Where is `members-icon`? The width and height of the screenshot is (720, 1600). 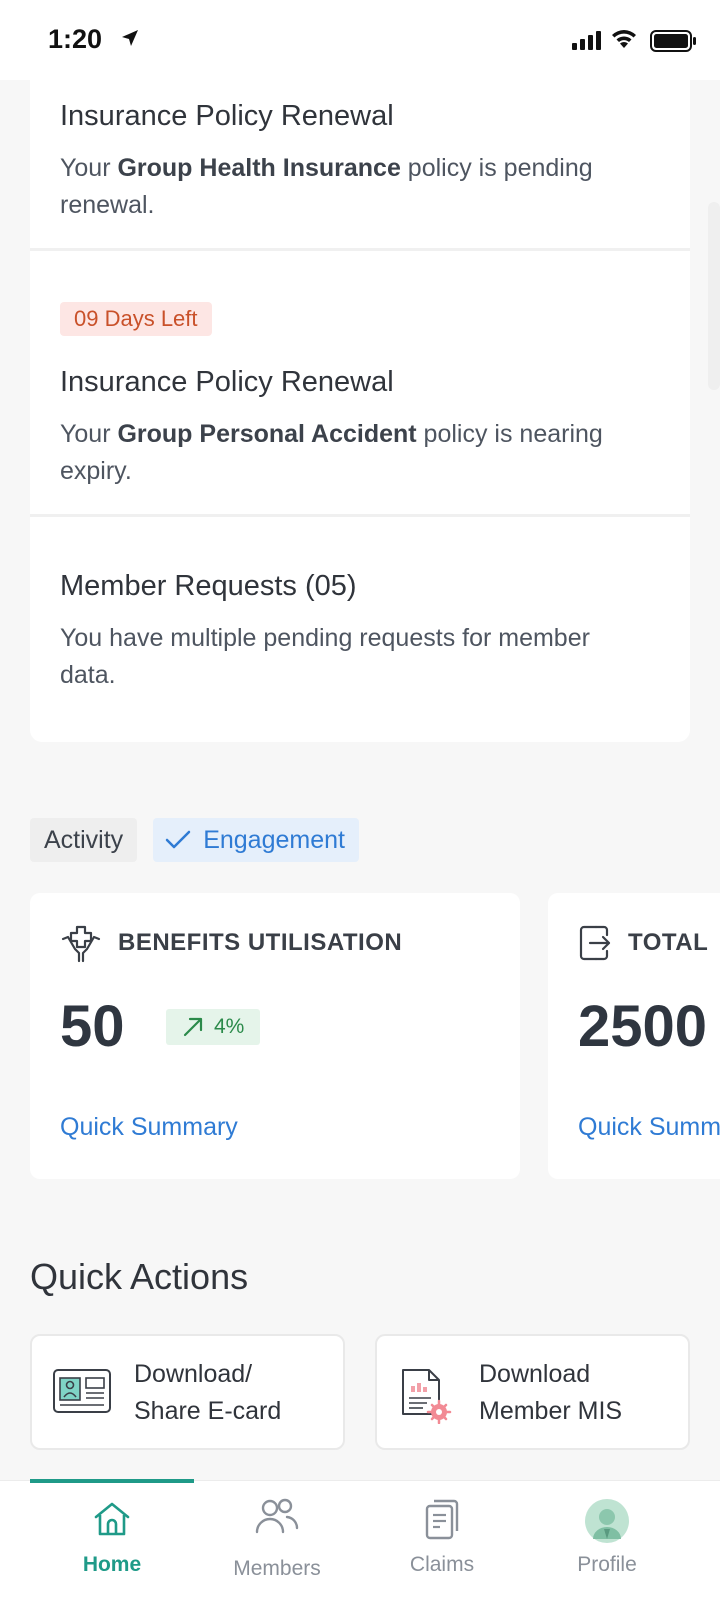
members-icon is located at coordinates (277, 1516).